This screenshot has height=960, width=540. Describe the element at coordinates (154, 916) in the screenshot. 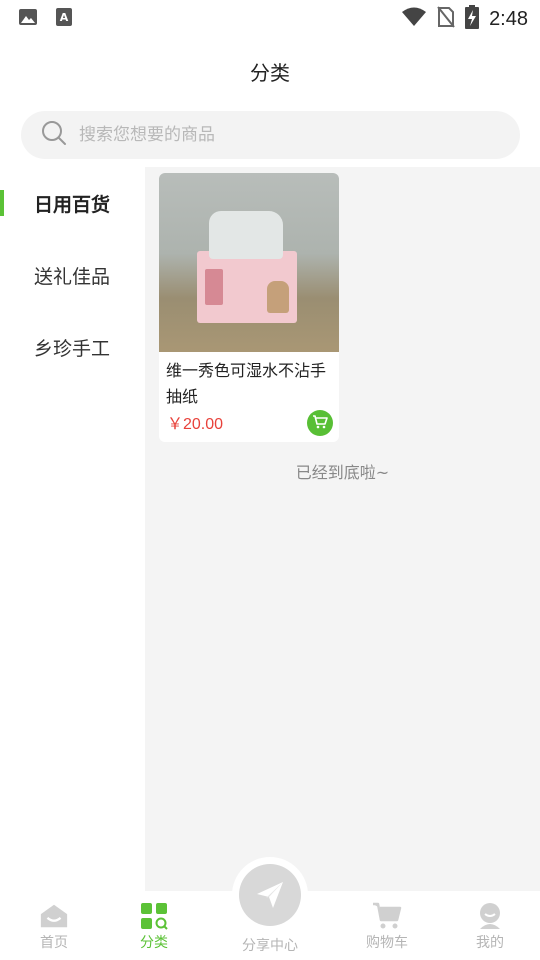

I see `category-icon` at that location.